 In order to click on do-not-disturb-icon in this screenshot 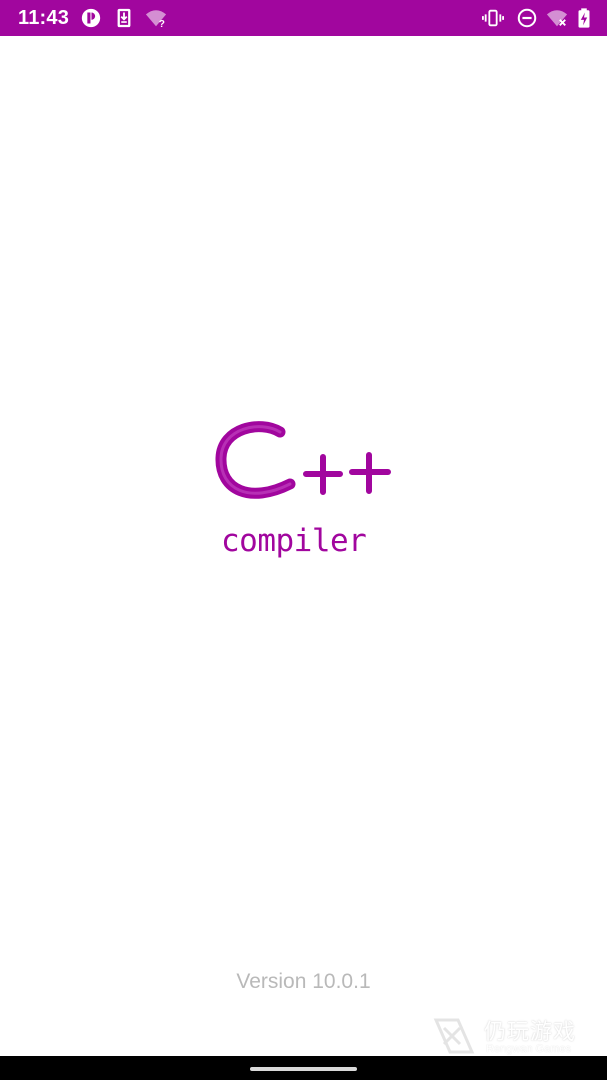, I will do `click(527, 18)`.